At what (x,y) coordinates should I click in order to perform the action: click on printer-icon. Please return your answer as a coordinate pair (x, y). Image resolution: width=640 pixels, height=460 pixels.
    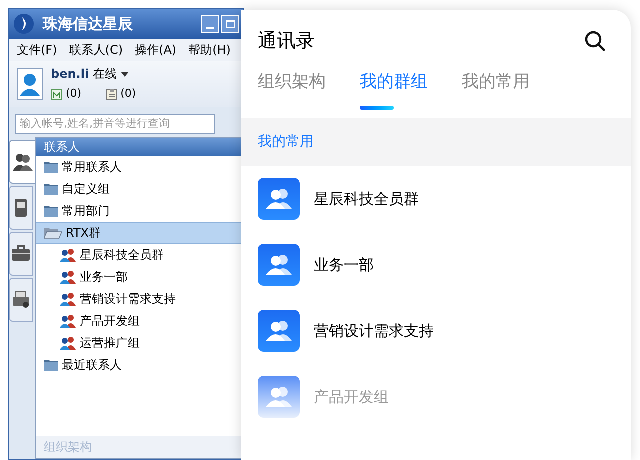
    Looking at the image, I should click on (21, 300).